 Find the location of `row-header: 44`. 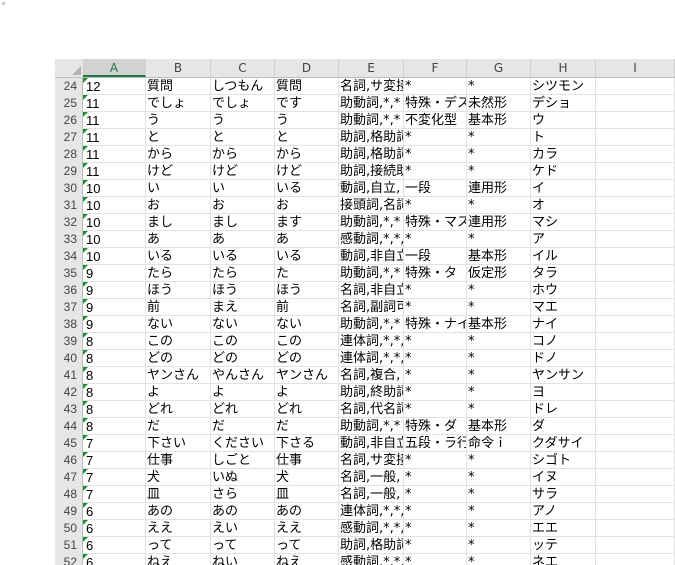

row-header: 44 is located at coordinates (69, 426).